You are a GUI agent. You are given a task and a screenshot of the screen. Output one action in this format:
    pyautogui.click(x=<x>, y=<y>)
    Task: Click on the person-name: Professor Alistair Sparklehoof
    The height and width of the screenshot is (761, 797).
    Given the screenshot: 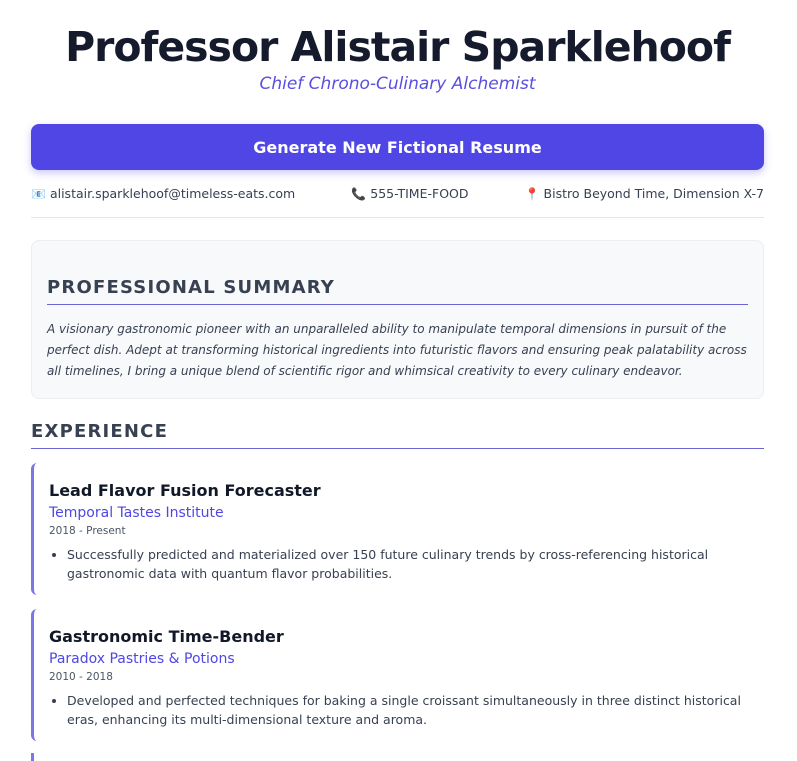 What is the action you would take?
    pyautogui.click(x=398, y=47)
    